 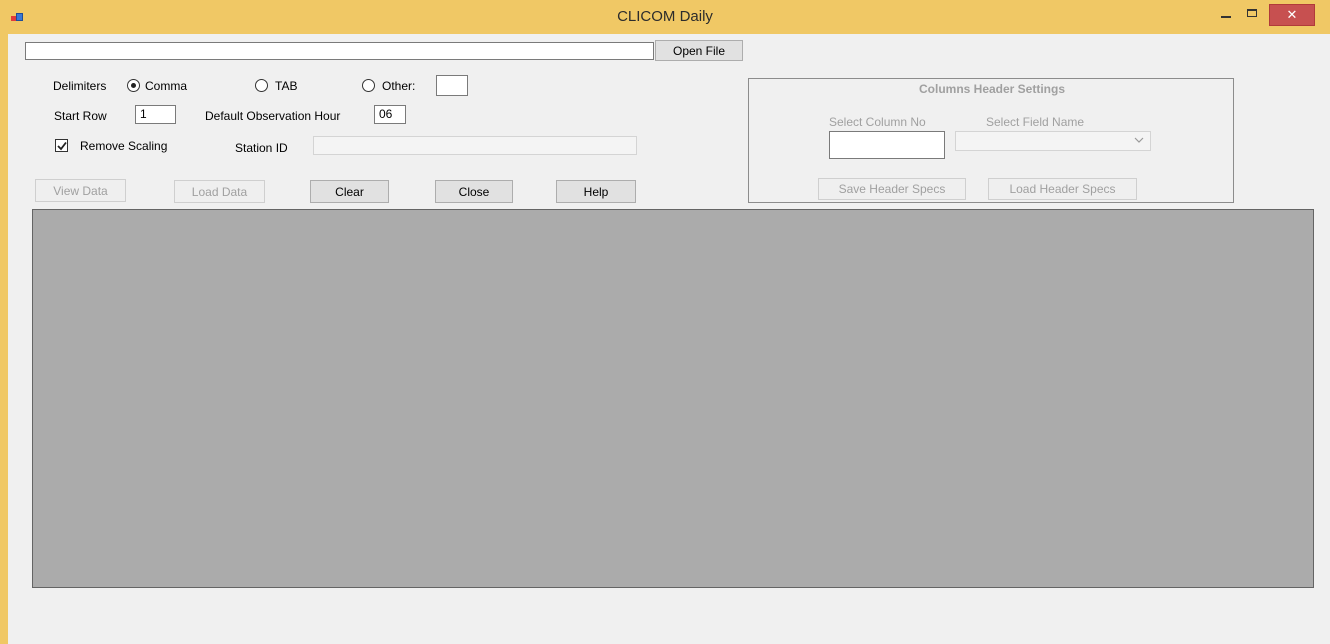 I want to click on remove-scaling-label: Remove Scaling, so click(x=123, y=146).